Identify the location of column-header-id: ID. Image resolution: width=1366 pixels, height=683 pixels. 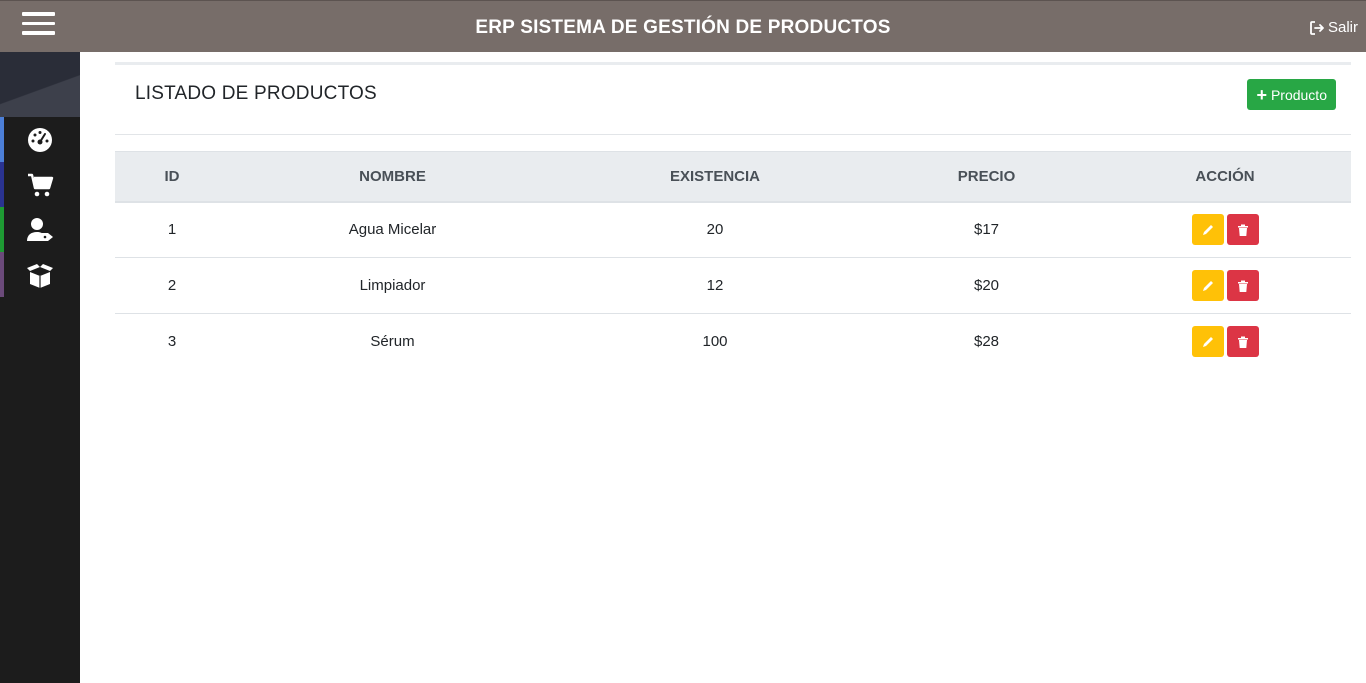
(172, 176).